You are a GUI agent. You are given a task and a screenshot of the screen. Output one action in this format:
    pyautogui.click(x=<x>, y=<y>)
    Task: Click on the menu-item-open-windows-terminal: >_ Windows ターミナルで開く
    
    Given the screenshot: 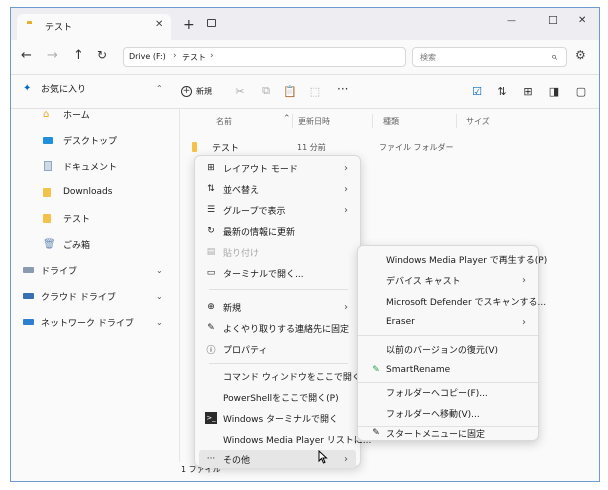 What is the action you would take?
    pyautogui.click(x=277, y=418)
    